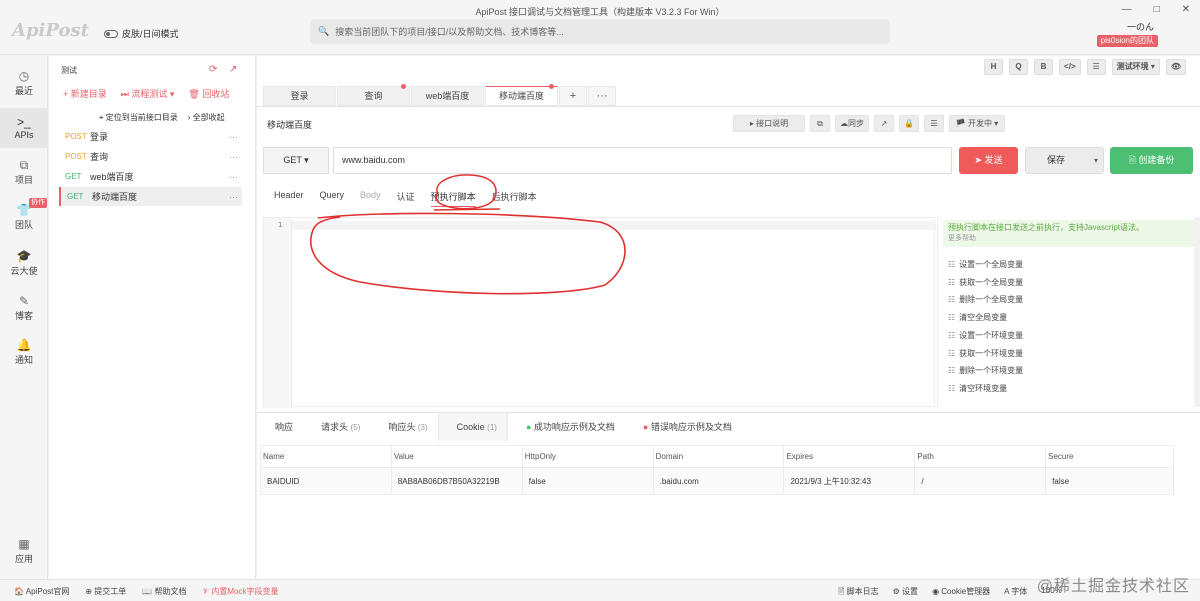 The height and width of the screenshot is (601, 1200). Describe the element at coordinates (1096, 160) in the screenshot. I see `save-dropdown-caret: ▾` at that location.